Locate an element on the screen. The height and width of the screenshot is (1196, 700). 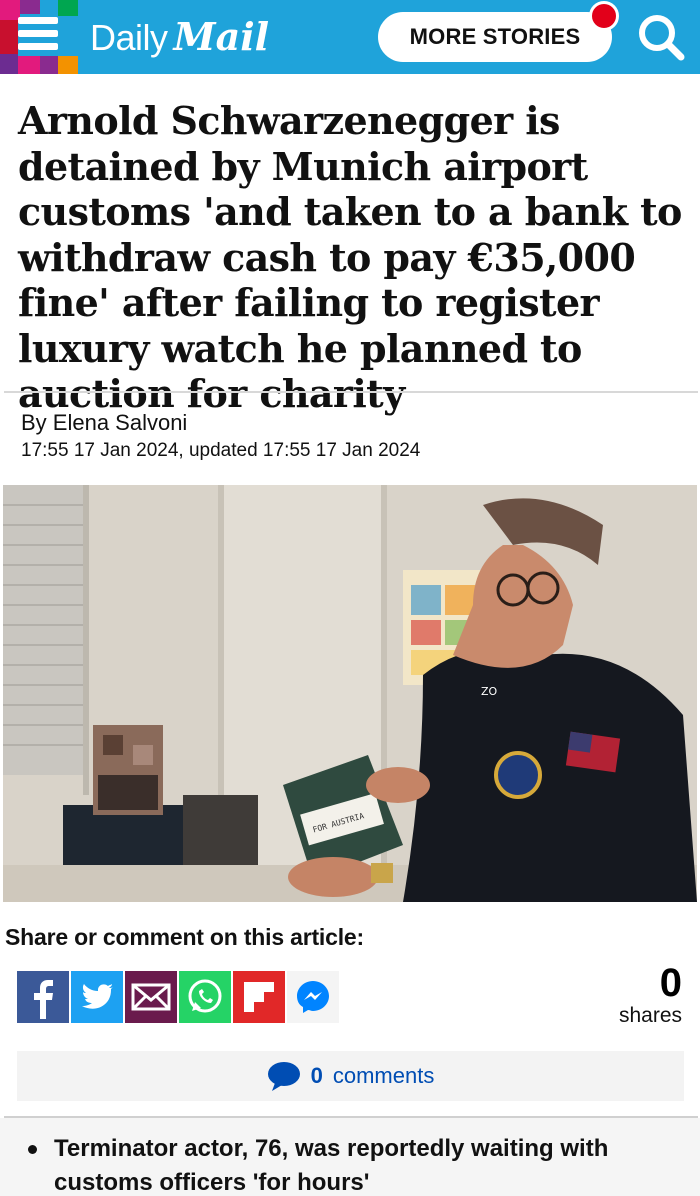
notification-dot is located at coordinates (604, 16).